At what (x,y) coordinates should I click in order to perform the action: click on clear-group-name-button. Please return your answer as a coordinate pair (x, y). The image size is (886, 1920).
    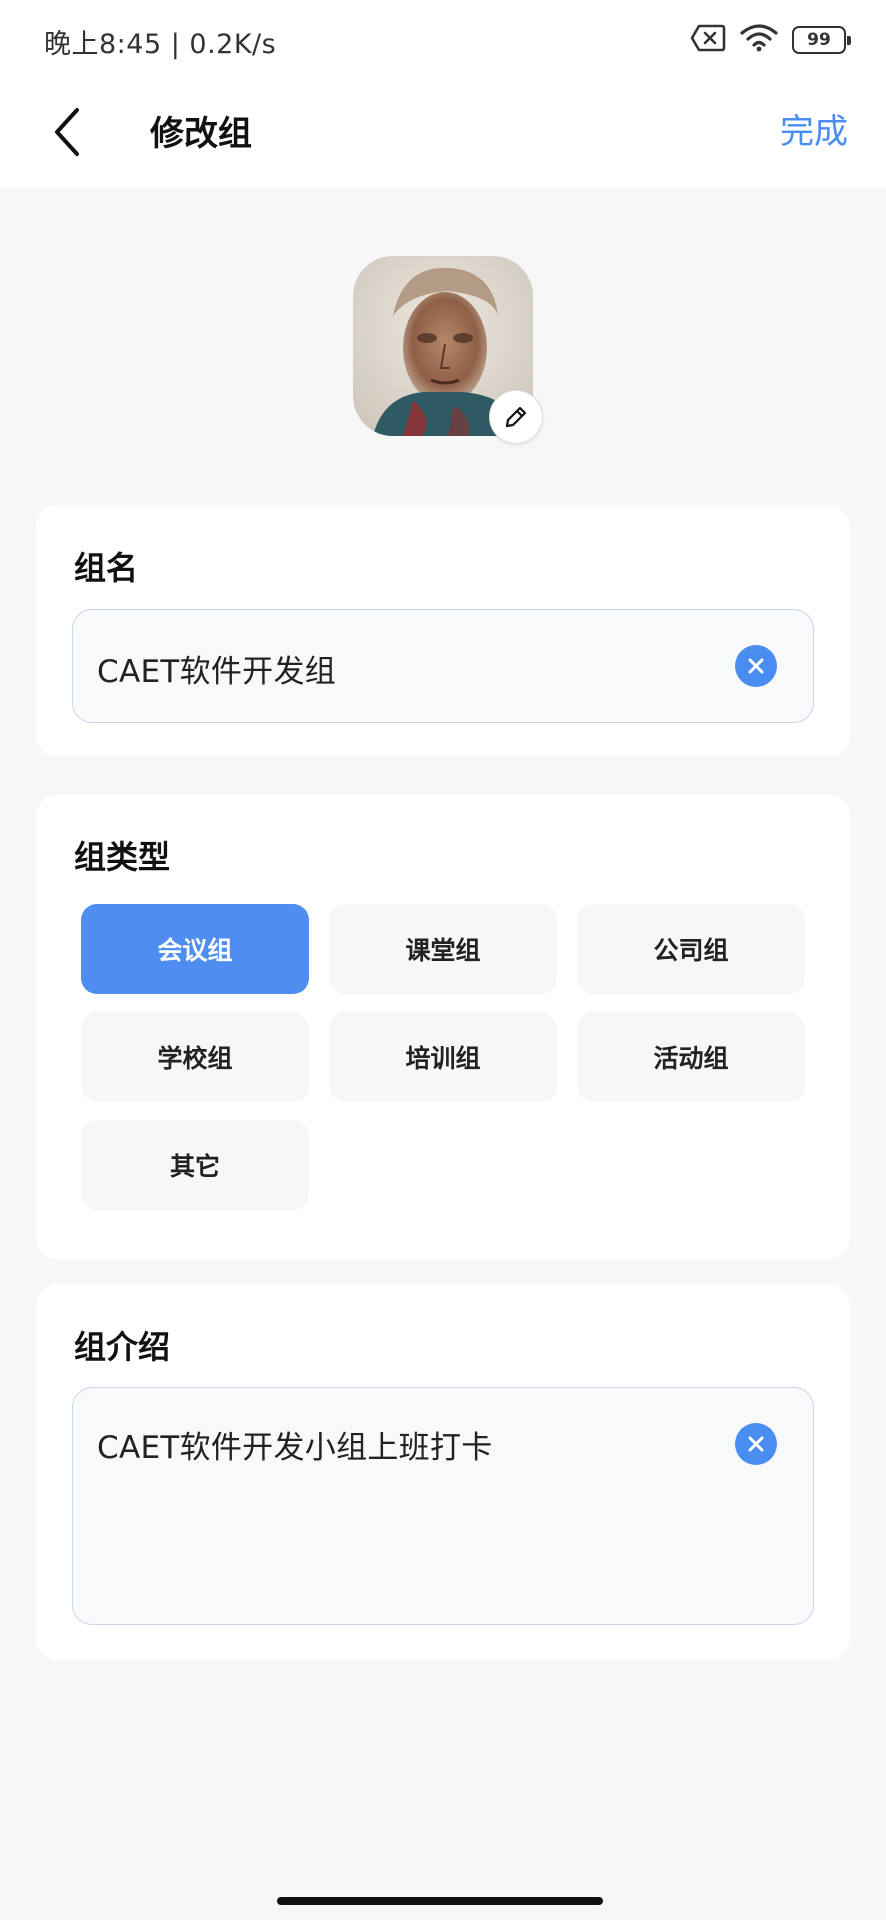
    Looking at the image, I should click on (756, 666).